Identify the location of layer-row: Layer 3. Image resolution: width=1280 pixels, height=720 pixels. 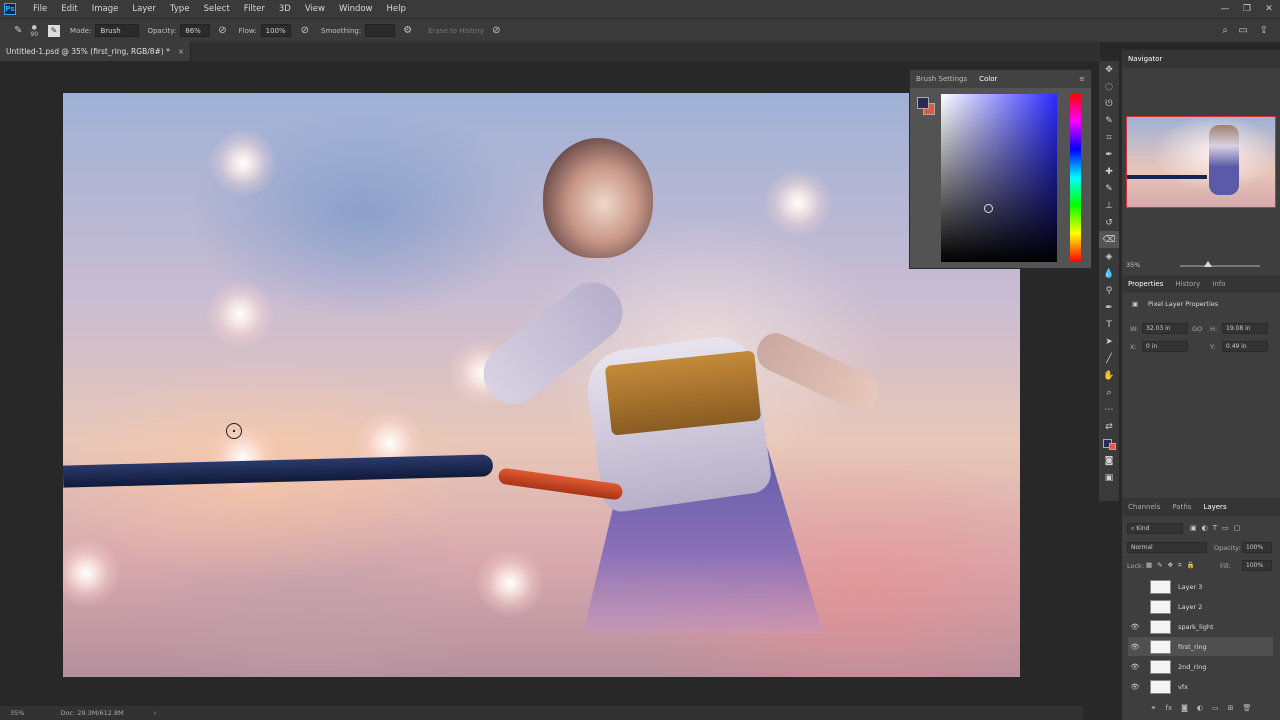
(1200, 586).